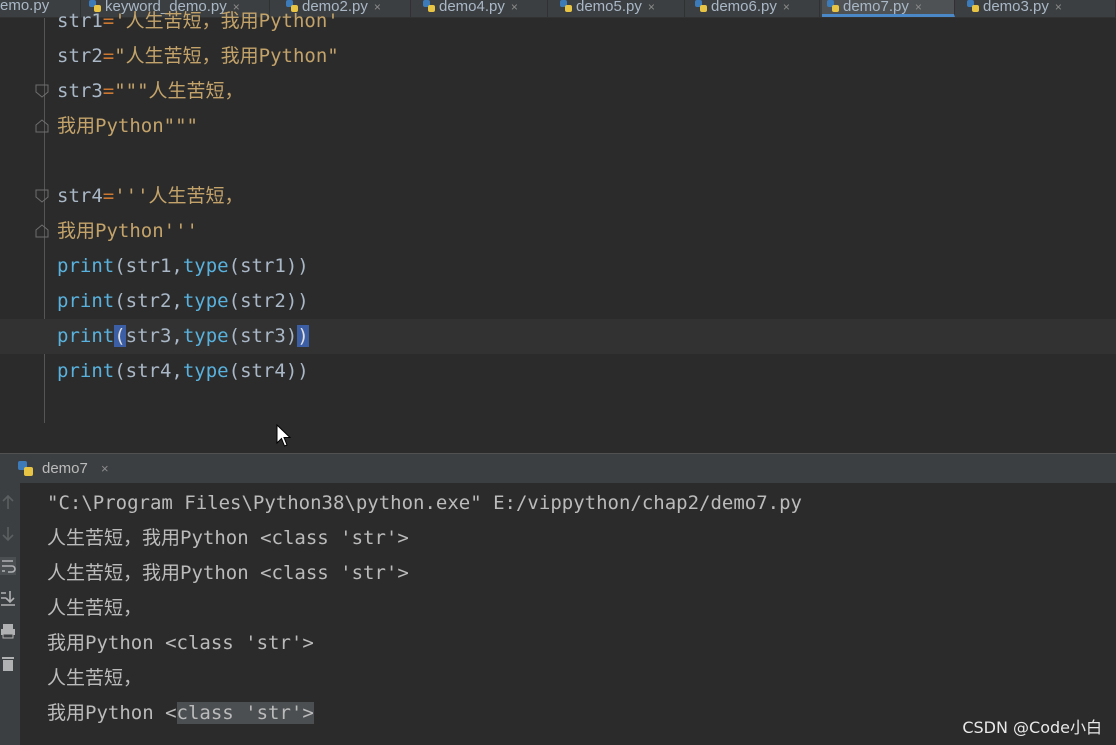  I want to click on watermark: CSDN @Code小白, so click(1032, 727).